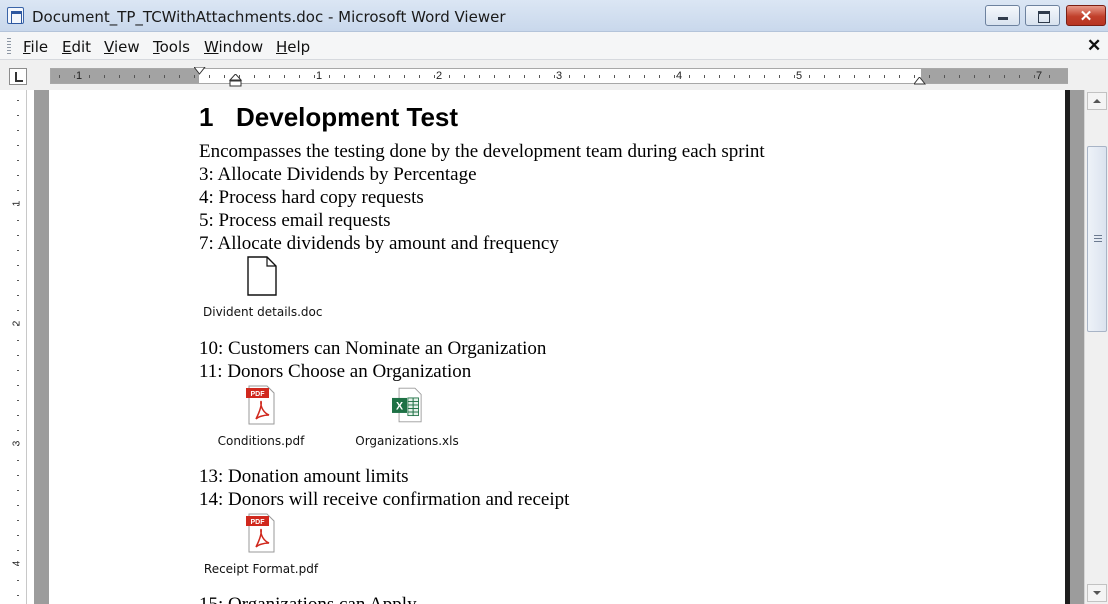 This screenshot has width=1108, height=604. I want to click on body-line: 4: Process hard copy requests, so click(311, 197).